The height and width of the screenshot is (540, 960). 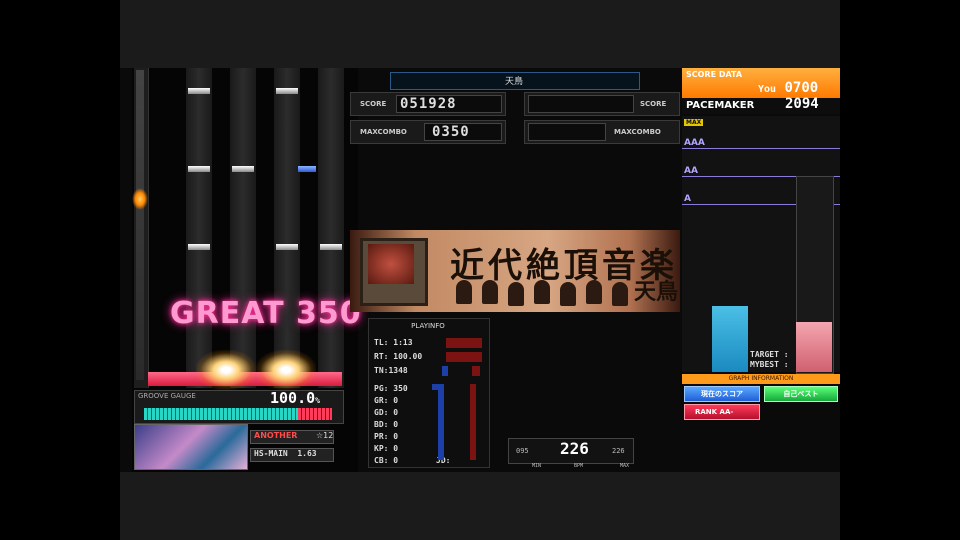 I want to click on groove-gauge-label: GROOVE GAUGE, so click(x=167, y=396).